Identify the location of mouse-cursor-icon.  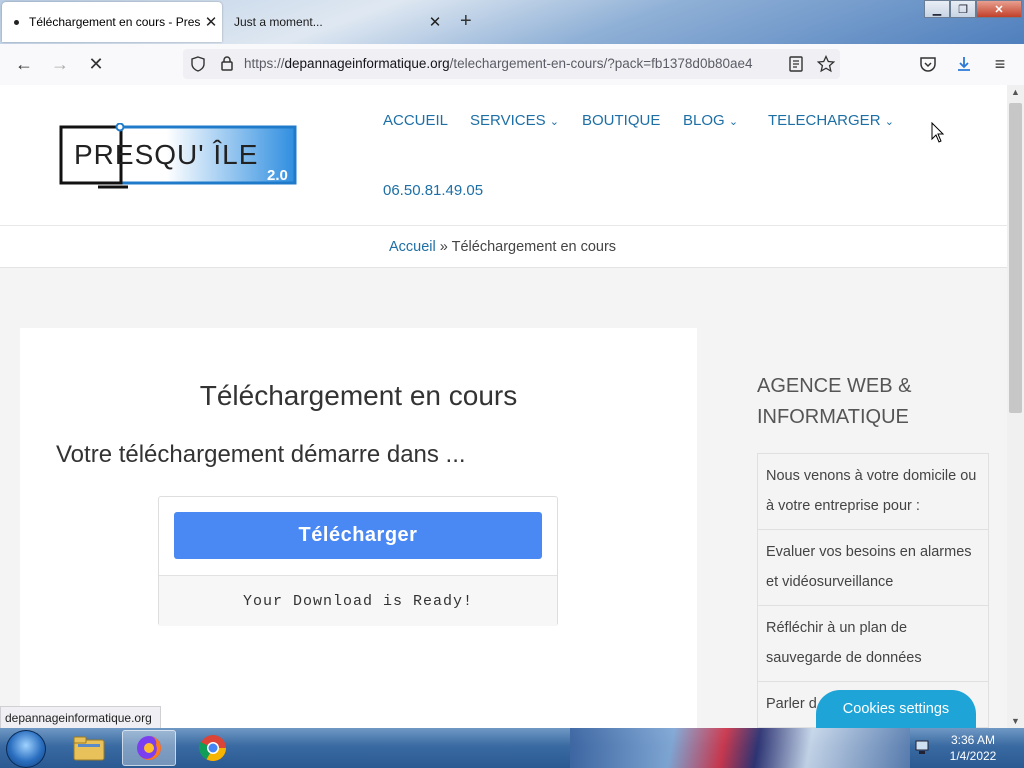
(938, 132).